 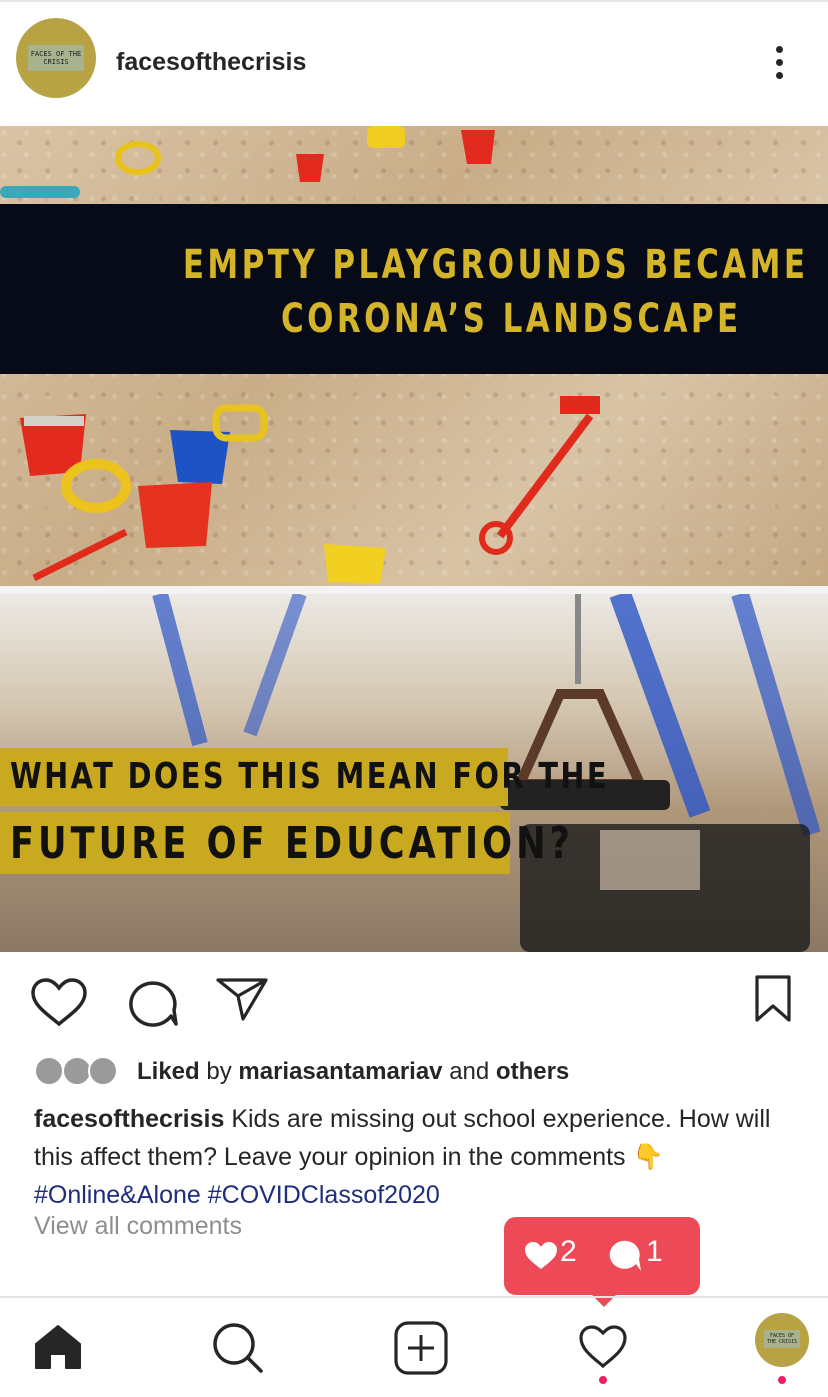 What do you see at coordinates (292, 843) in the screenshot?
I see `question-line-2: FUTURE OF EDUCATION?` at bounding box center [292, 843].